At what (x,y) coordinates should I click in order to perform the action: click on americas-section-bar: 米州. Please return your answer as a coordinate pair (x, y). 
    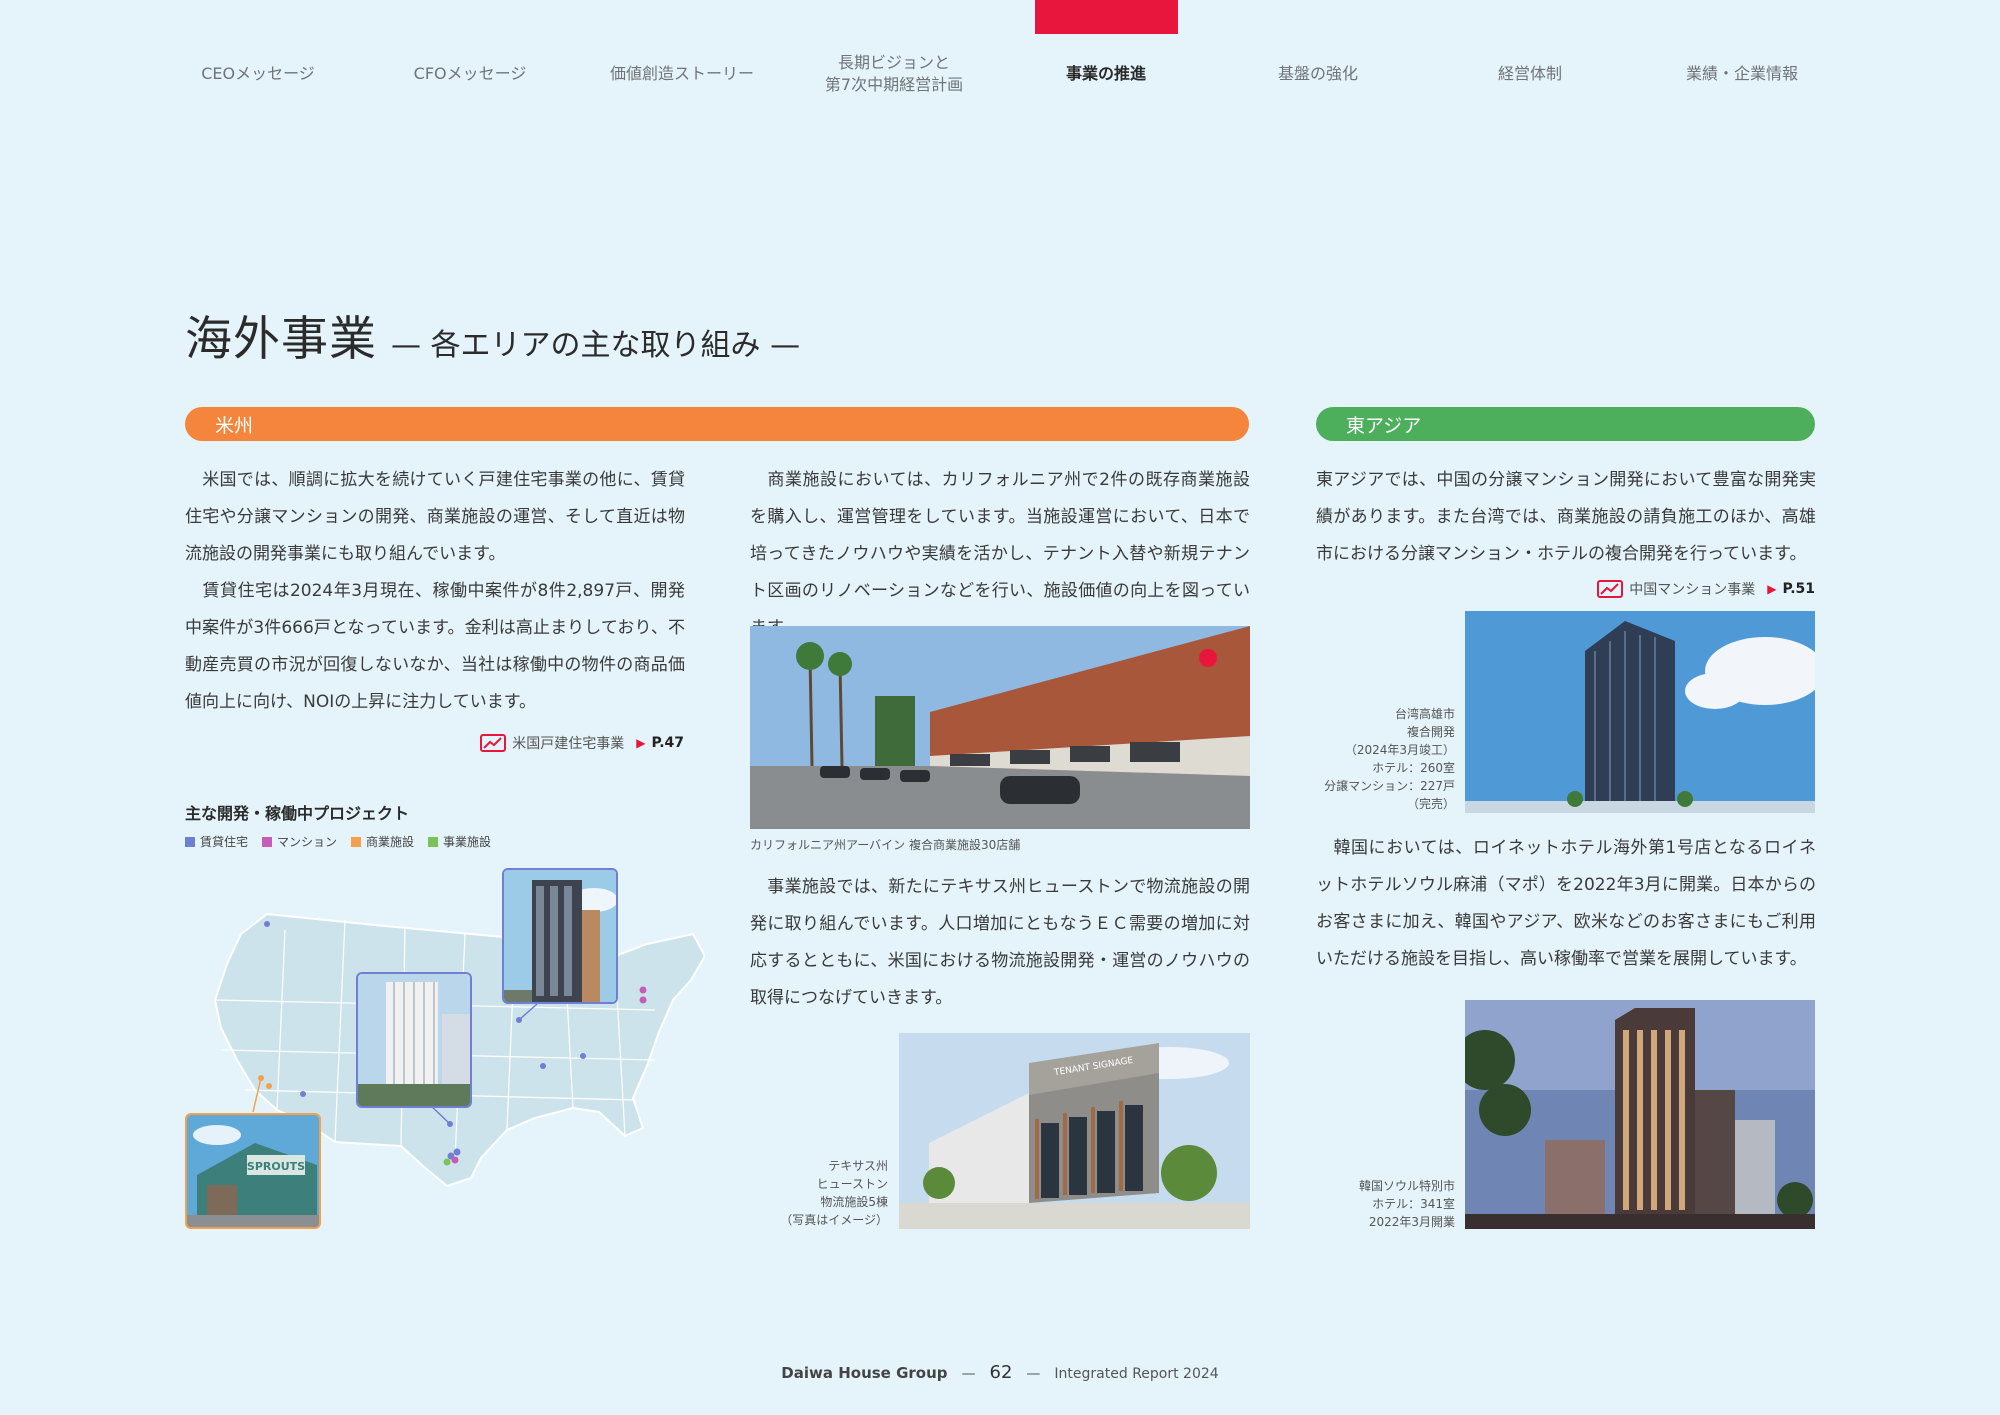
    Looking at the image, I should click on (717, 424).